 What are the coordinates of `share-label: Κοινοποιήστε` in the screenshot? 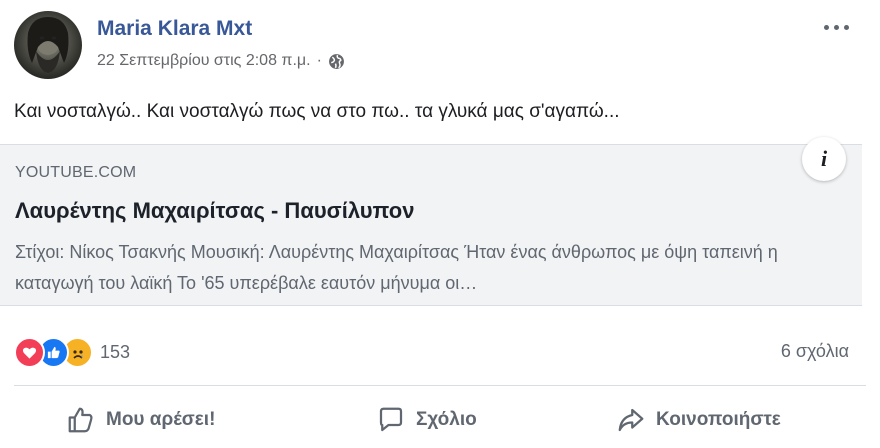 It's located at (718, 419).